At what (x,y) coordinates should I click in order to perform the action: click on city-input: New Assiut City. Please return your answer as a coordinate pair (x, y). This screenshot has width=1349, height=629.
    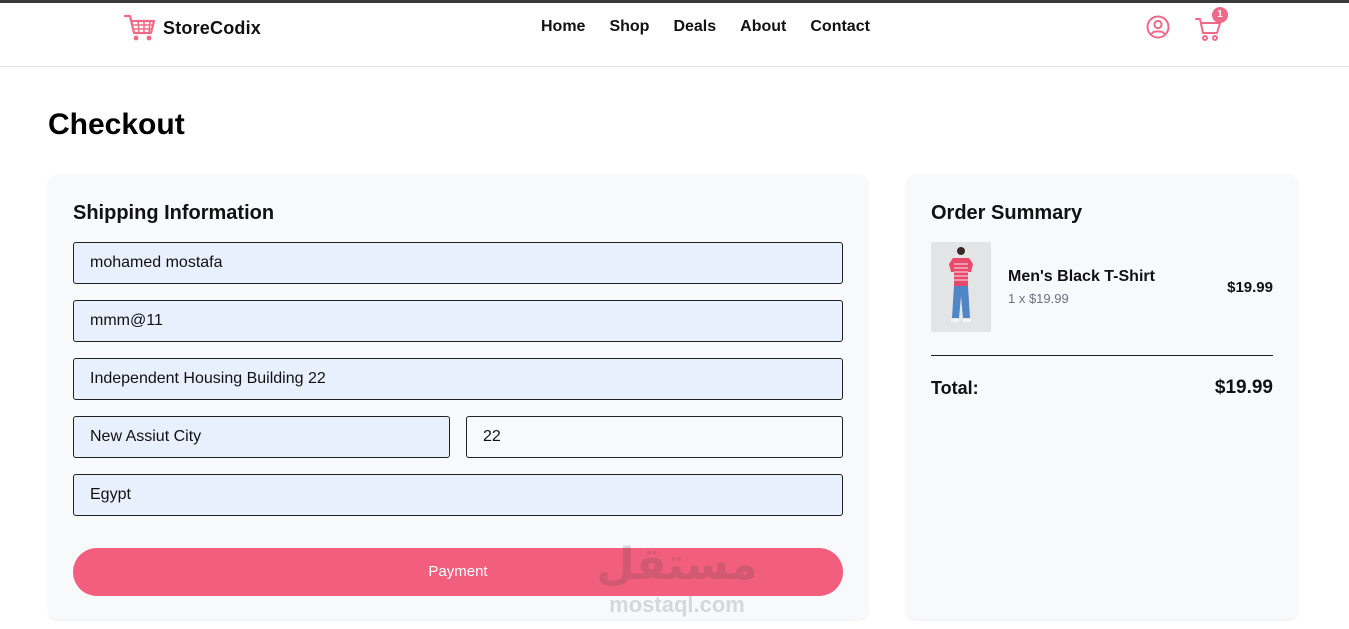
    Looking at the image, I should click on (261, 437).